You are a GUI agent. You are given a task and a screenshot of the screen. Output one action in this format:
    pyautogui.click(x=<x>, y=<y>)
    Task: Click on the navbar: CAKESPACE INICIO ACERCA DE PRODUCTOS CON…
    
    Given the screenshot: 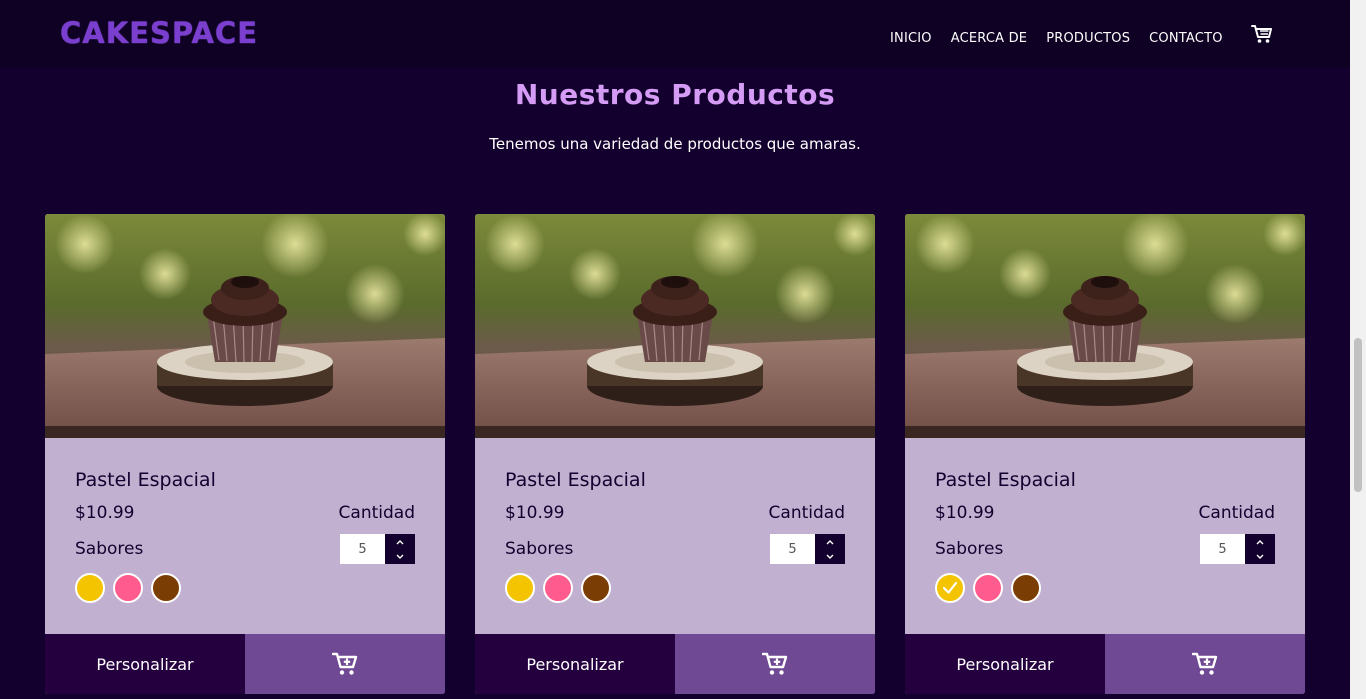 What is the action you would take?
    pyautogui.click(x=675, y=34)
    